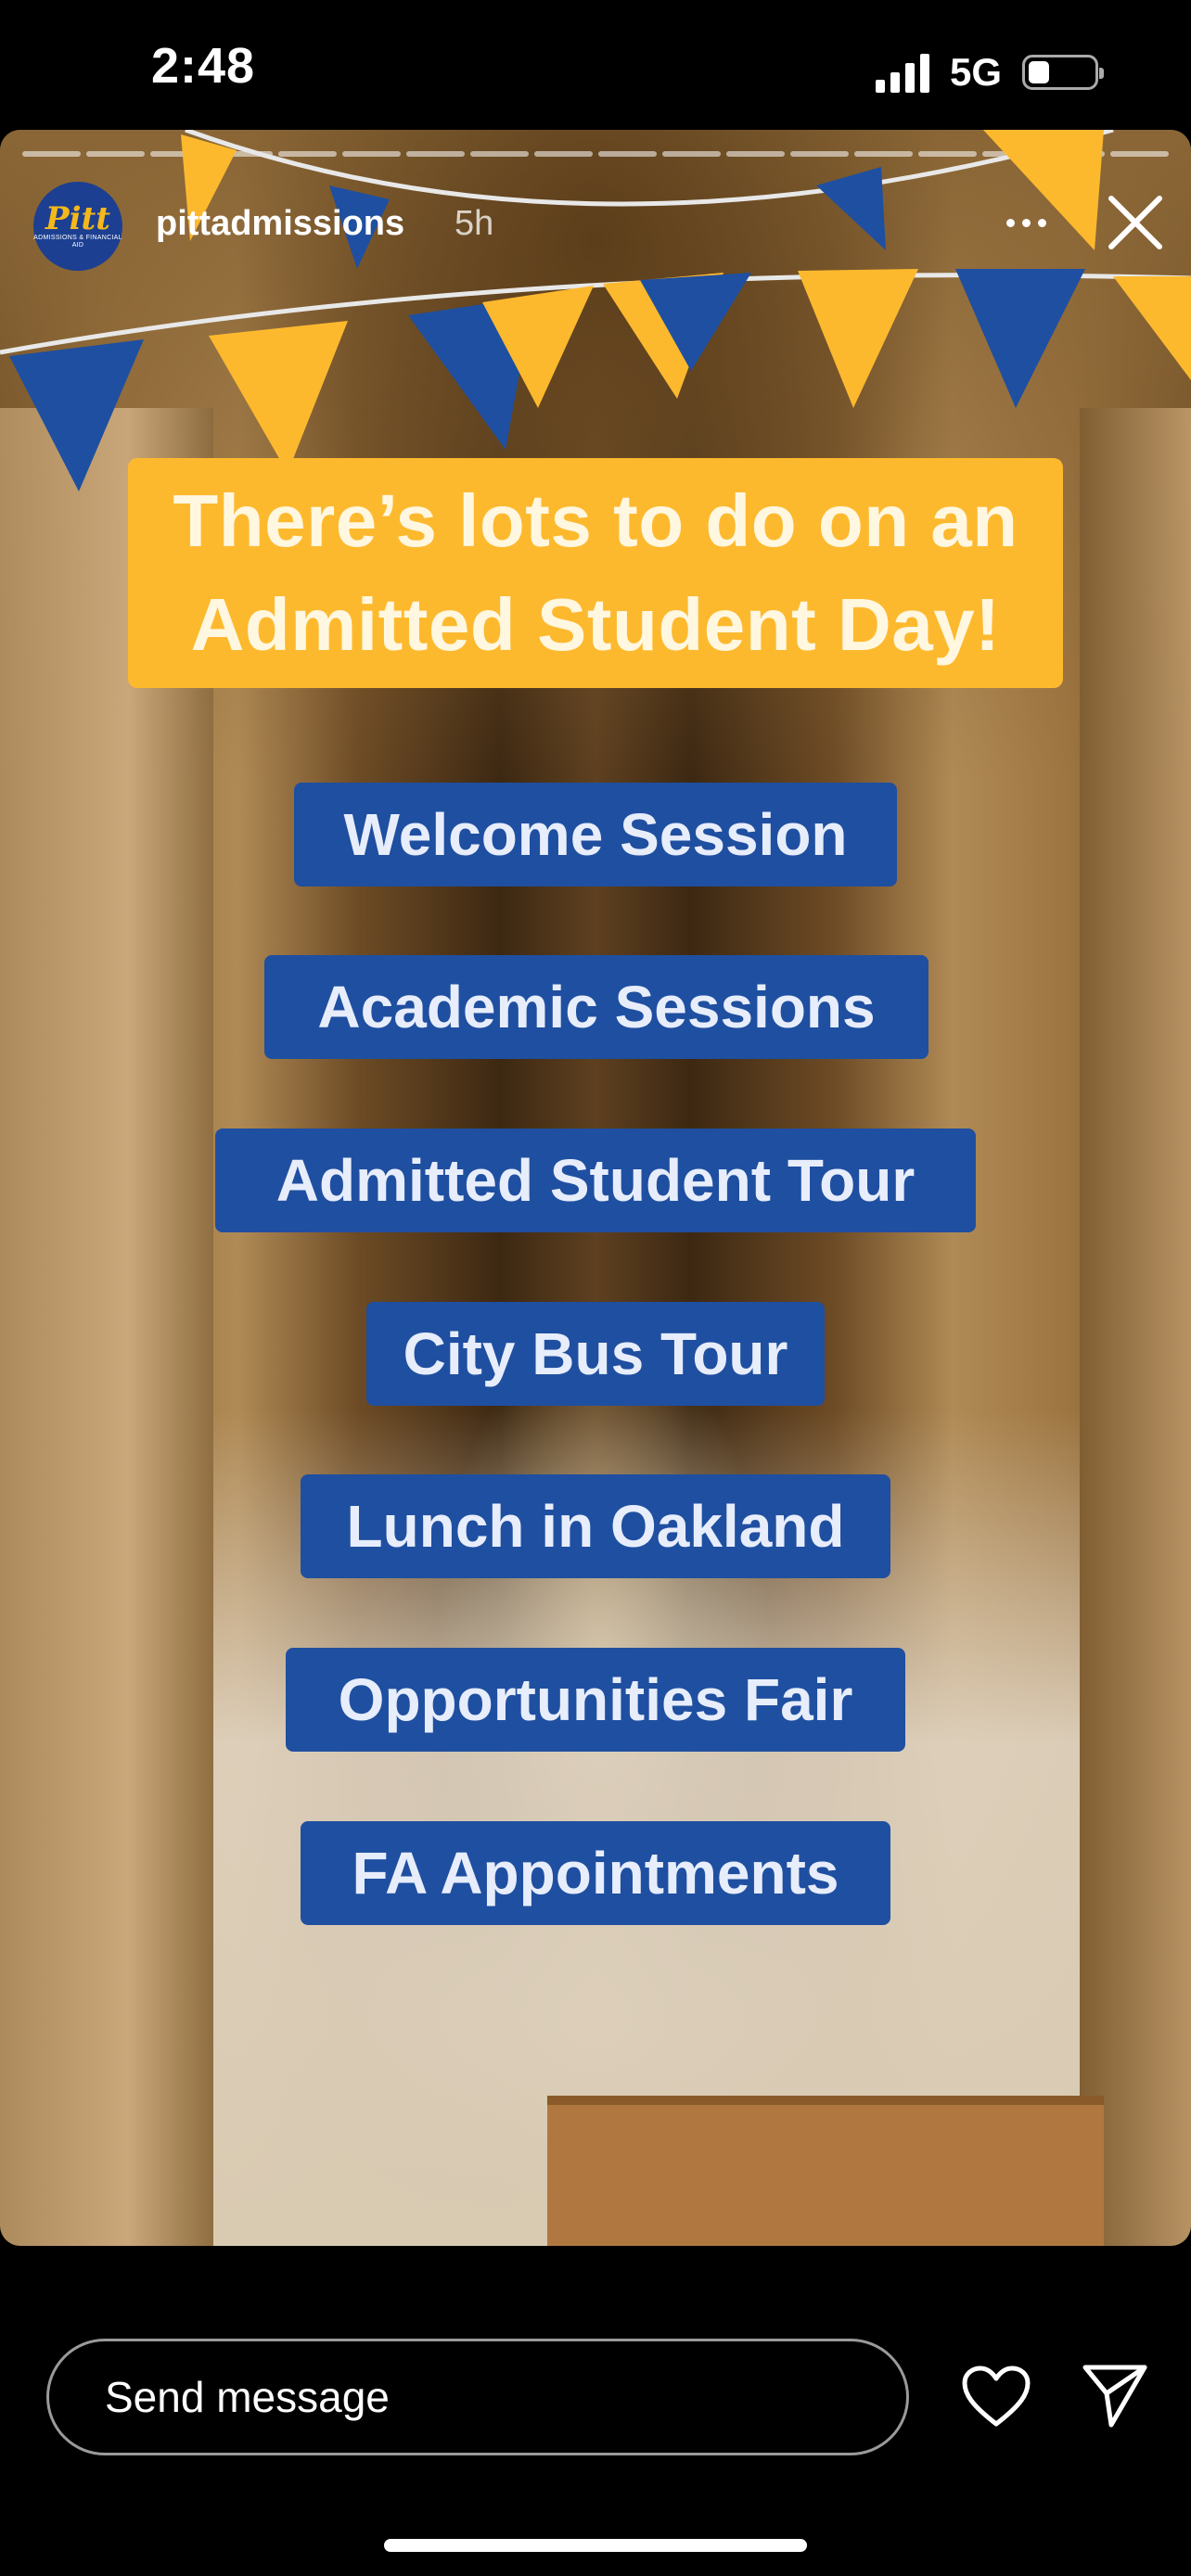 The width and height of the screenshot is (1191, 2576). I want to click on cellular-signal-icon, so click(902, 72).